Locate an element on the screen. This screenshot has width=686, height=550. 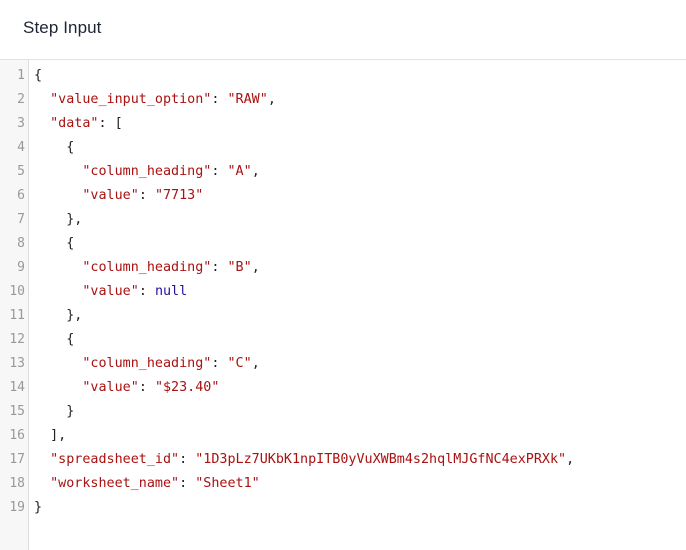
code-line: 12 { is located at coordinates (343, 340).